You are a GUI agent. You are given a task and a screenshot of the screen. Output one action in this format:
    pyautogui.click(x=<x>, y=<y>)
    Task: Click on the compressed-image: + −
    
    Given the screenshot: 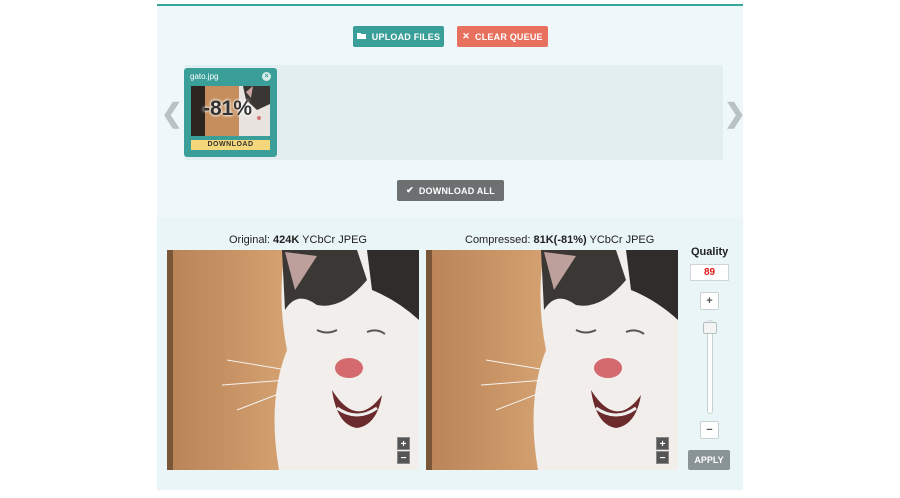 What is the action you would take?
    pyautogui.click(x=552, y=360)
    